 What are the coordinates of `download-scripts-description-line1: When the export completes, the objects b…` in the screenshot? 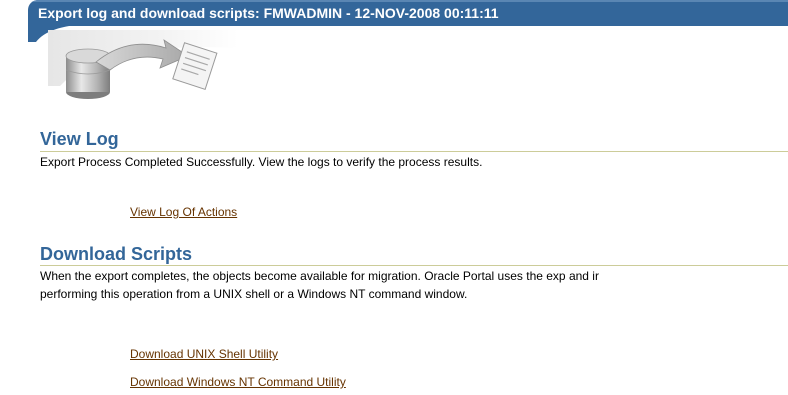 It's located at (319, 276).